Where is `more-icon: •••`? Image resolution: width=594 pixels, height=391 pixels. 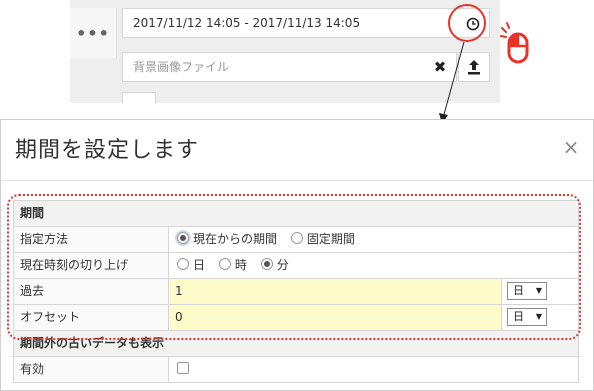 more-icon: ••• is located at coordinates (93, 33).